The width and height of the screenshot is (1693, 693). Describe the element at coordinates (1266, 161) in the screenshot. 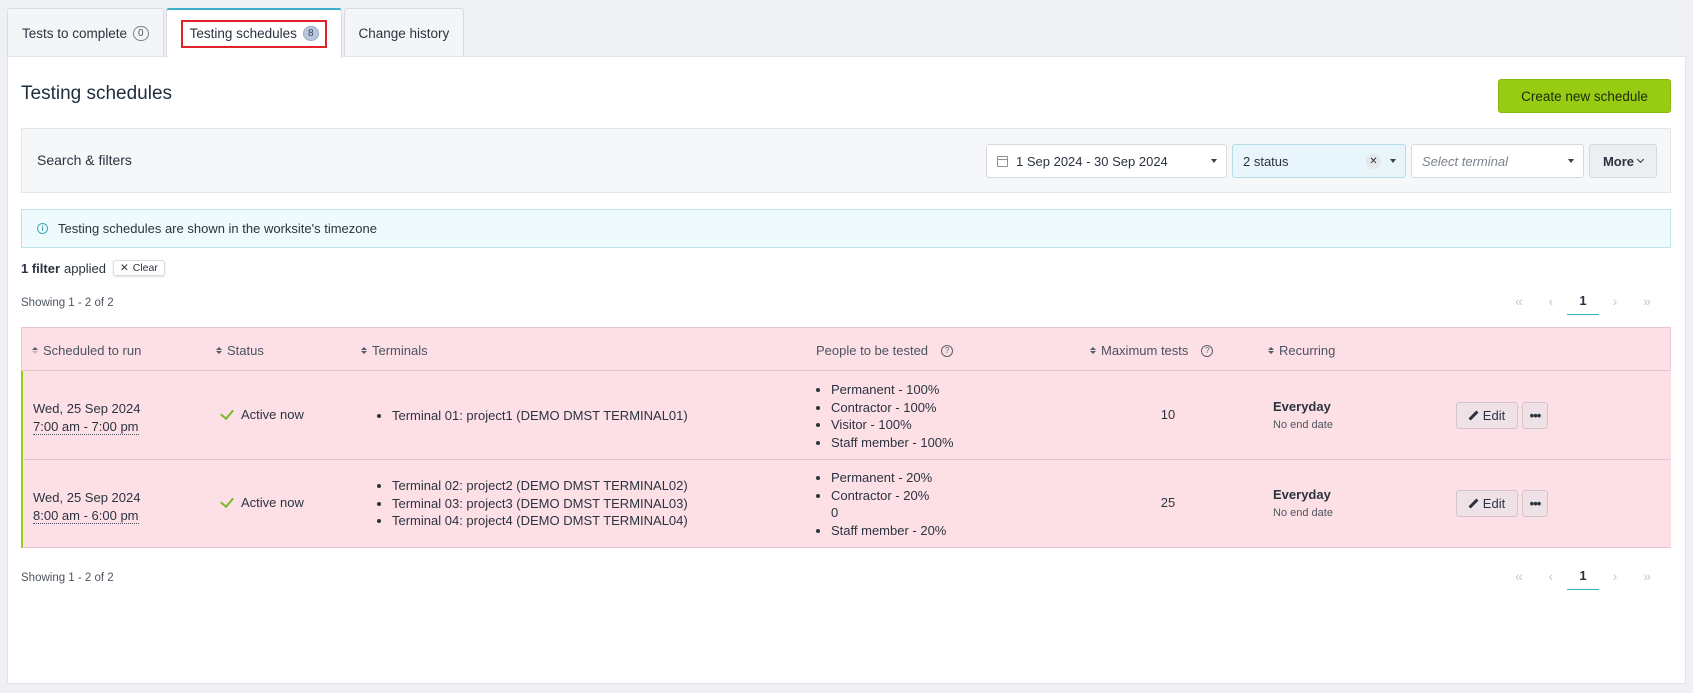

I see `status-value: 2 status` at that location.